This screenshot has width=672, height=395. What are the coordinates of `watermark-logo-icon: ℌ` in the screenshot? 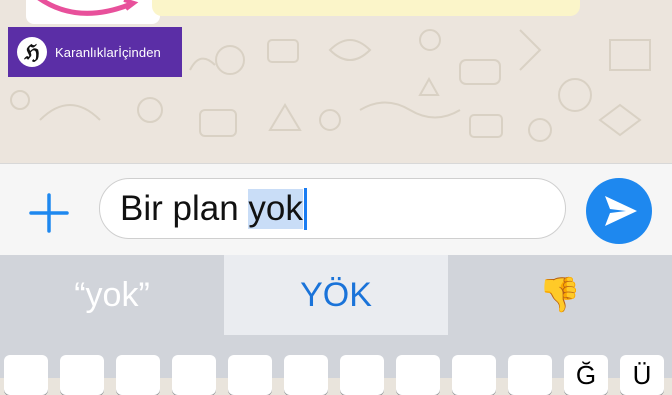 It's located at (32, 52).